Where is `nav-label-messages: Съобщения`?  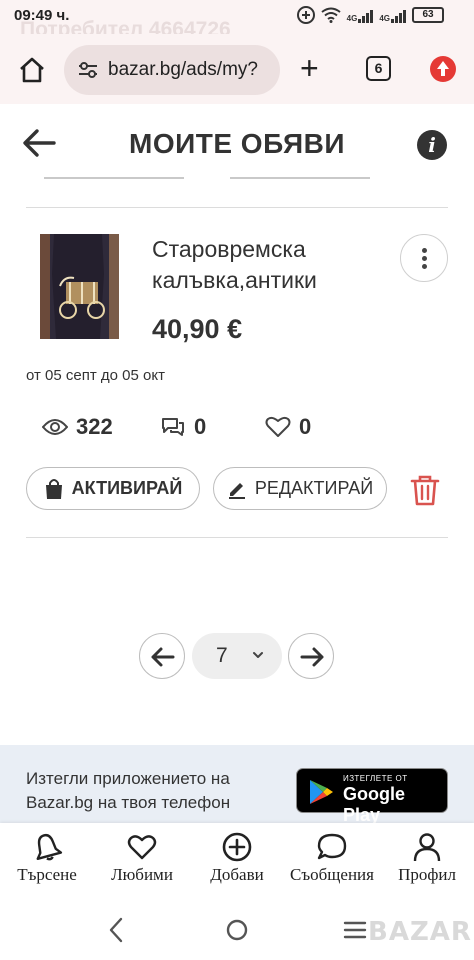 nav-label-messages: Съобщения is located at coordinates (332, 875).